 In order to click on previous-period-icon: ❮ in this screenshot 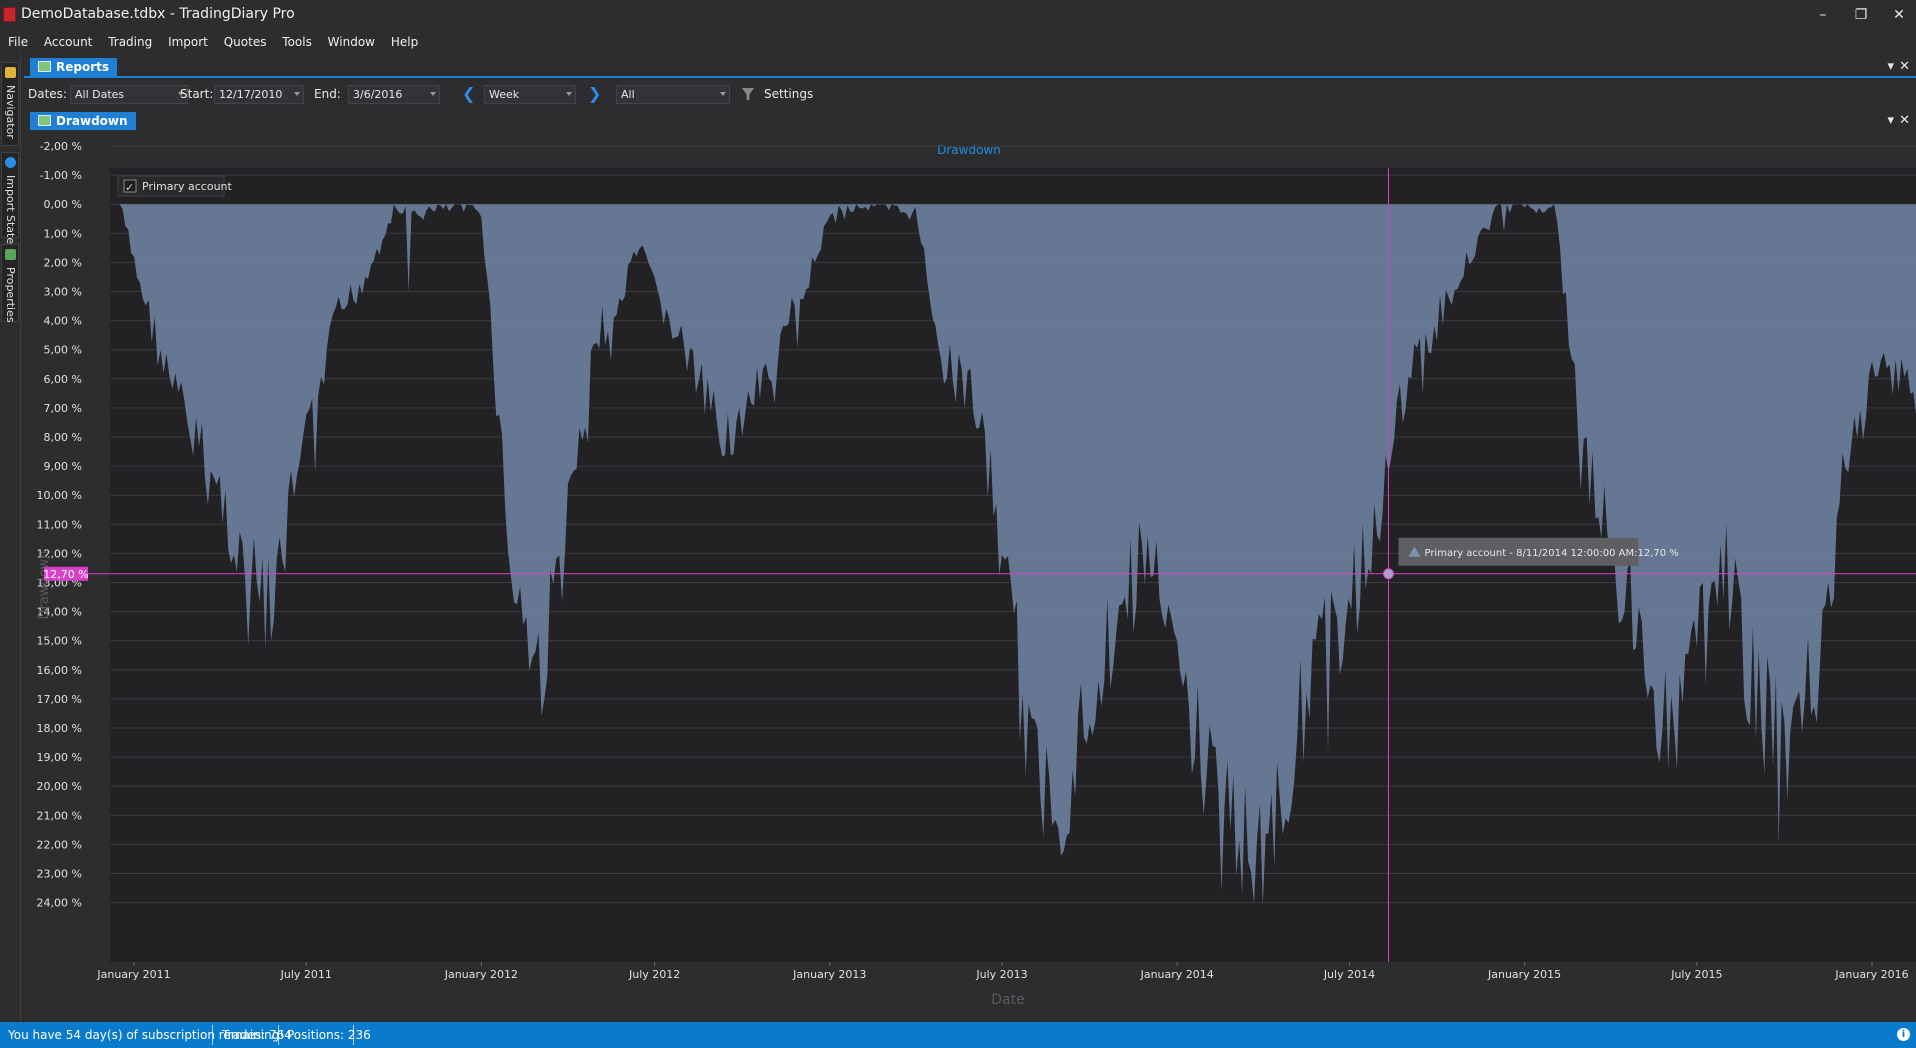, I will do `click(468, 94)`.